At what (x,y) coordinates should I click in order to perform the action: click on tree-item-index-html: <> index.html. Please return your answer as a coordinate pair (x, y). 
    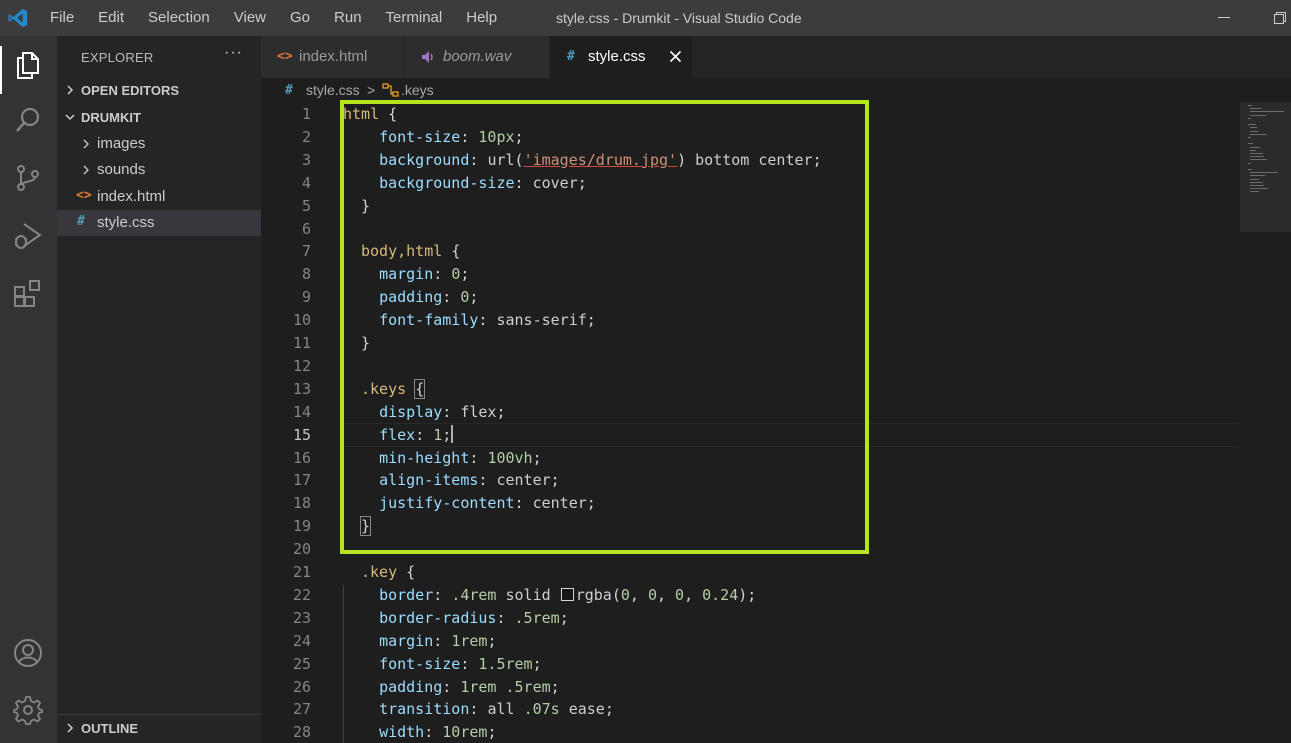
    Looking at the image, I should click on (159, 197).